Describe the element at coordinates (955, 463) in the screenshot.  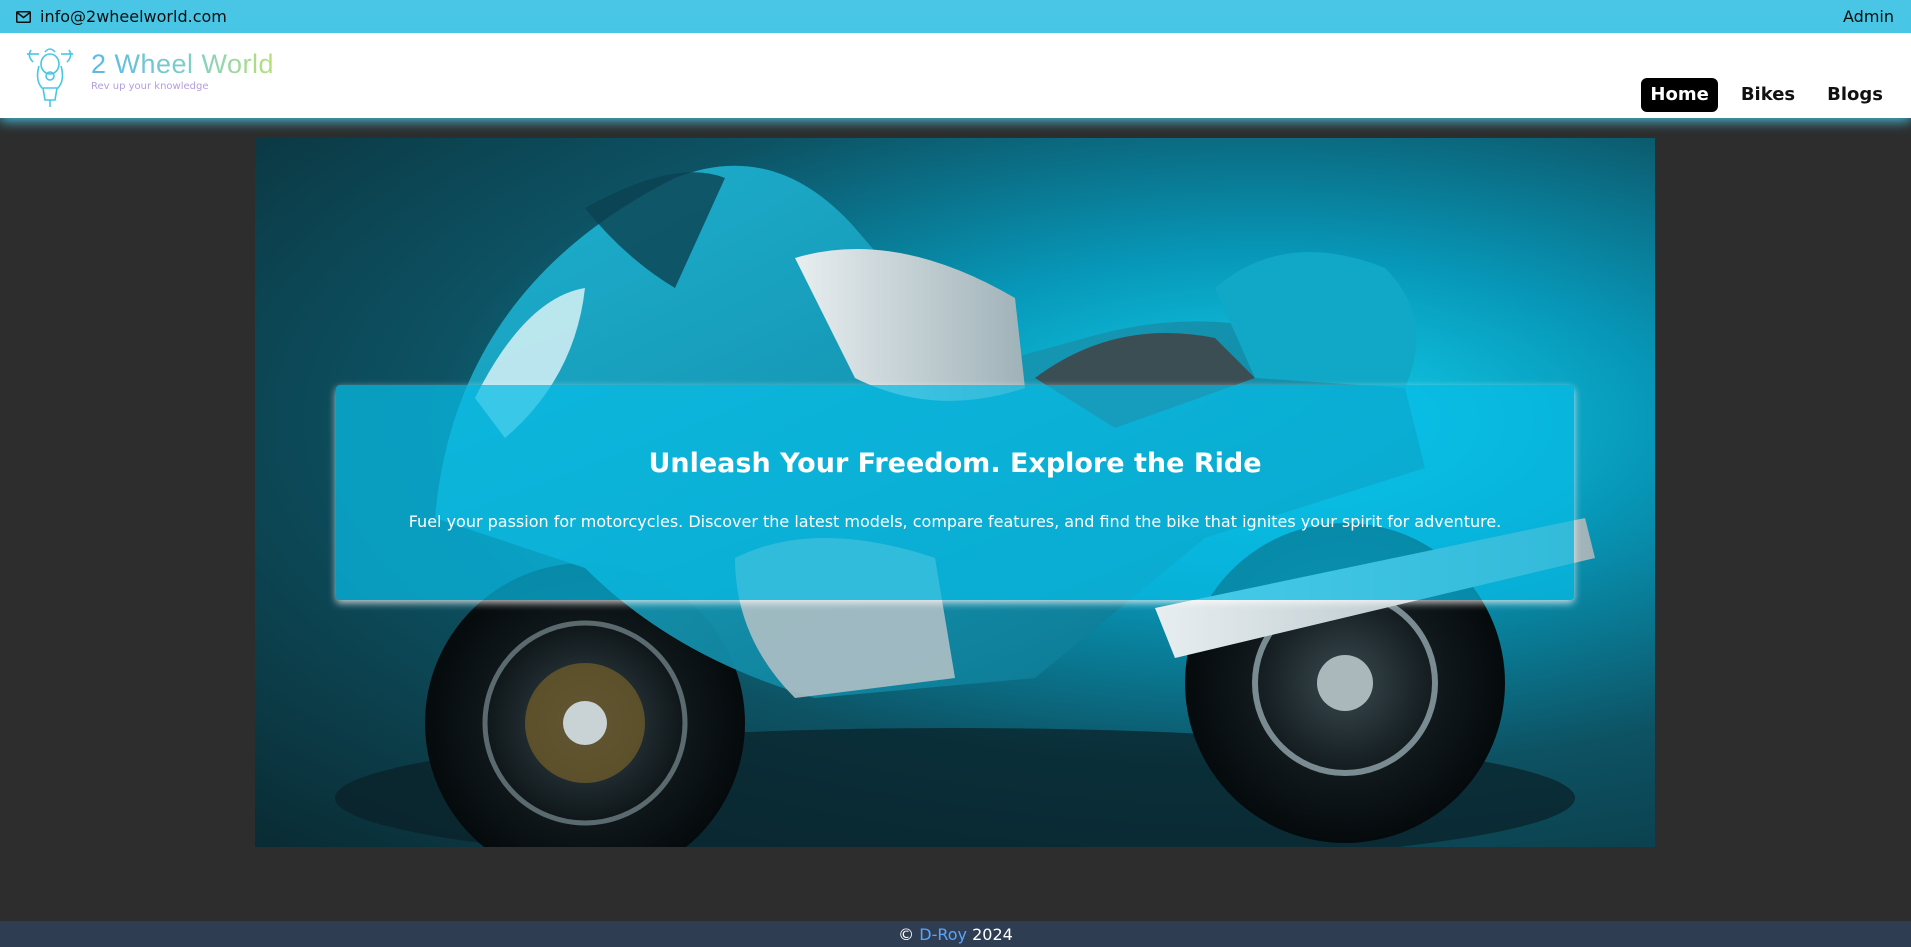
I see `hero-title: Unleash Your Freedom. Explore the Ride` at that location.